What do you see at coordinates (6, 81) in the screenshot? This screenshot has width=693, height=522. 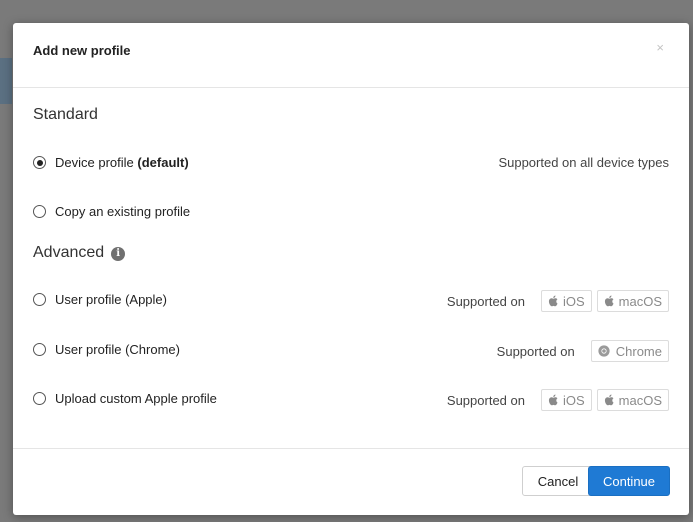 I see `background-sidebar-fragment` at bounding box center [6, 81].